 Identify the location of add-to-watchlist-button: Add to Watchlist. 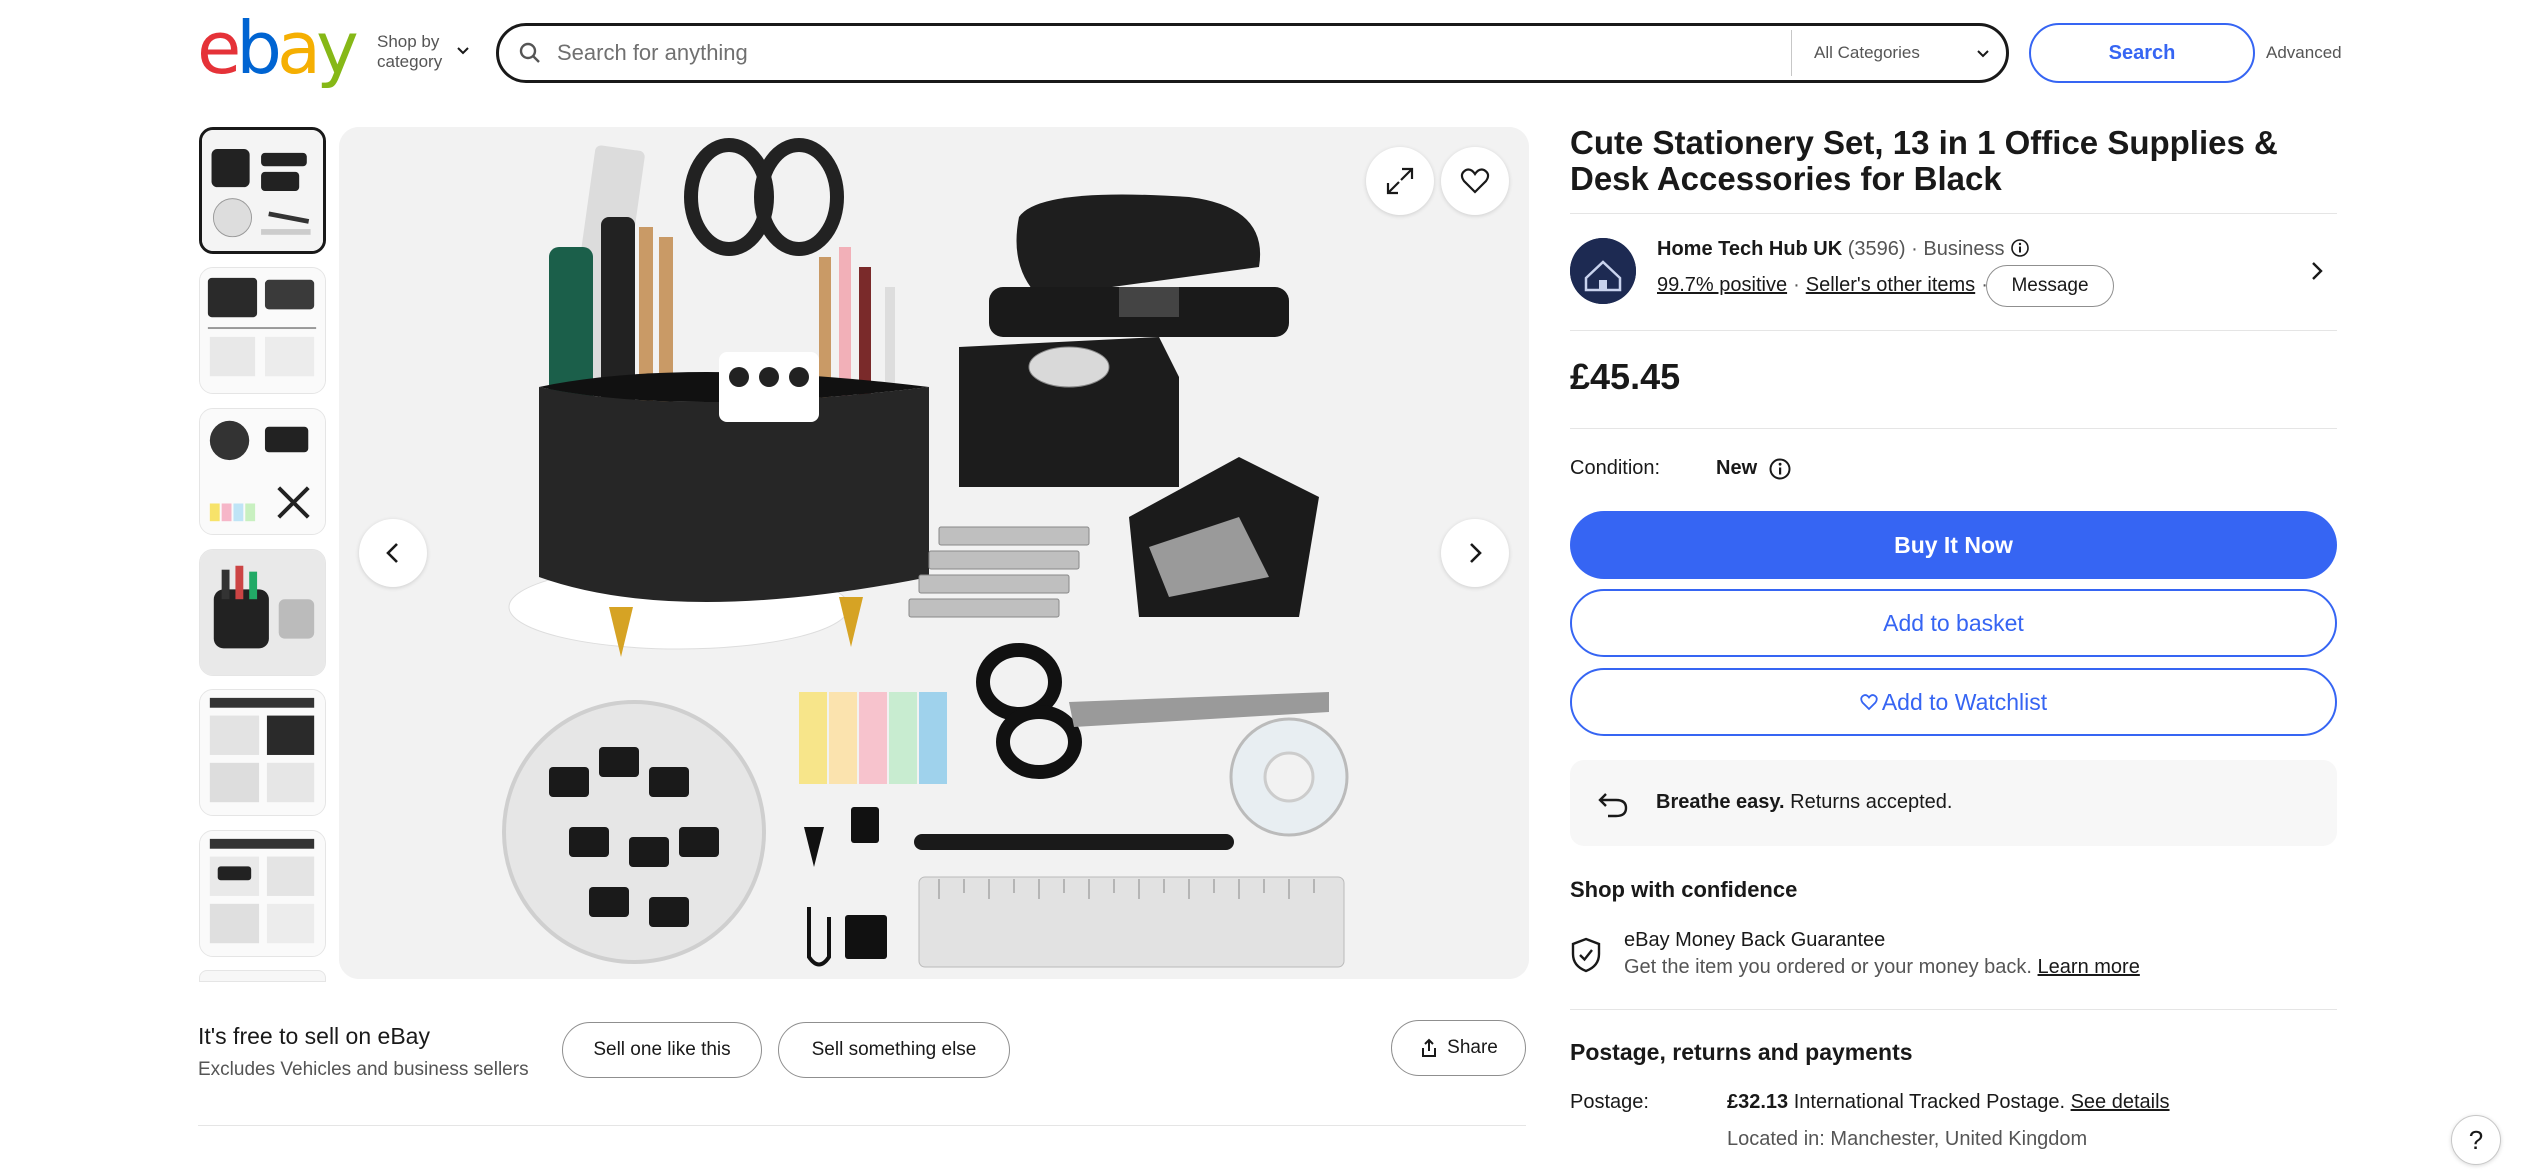
(1953, 702).